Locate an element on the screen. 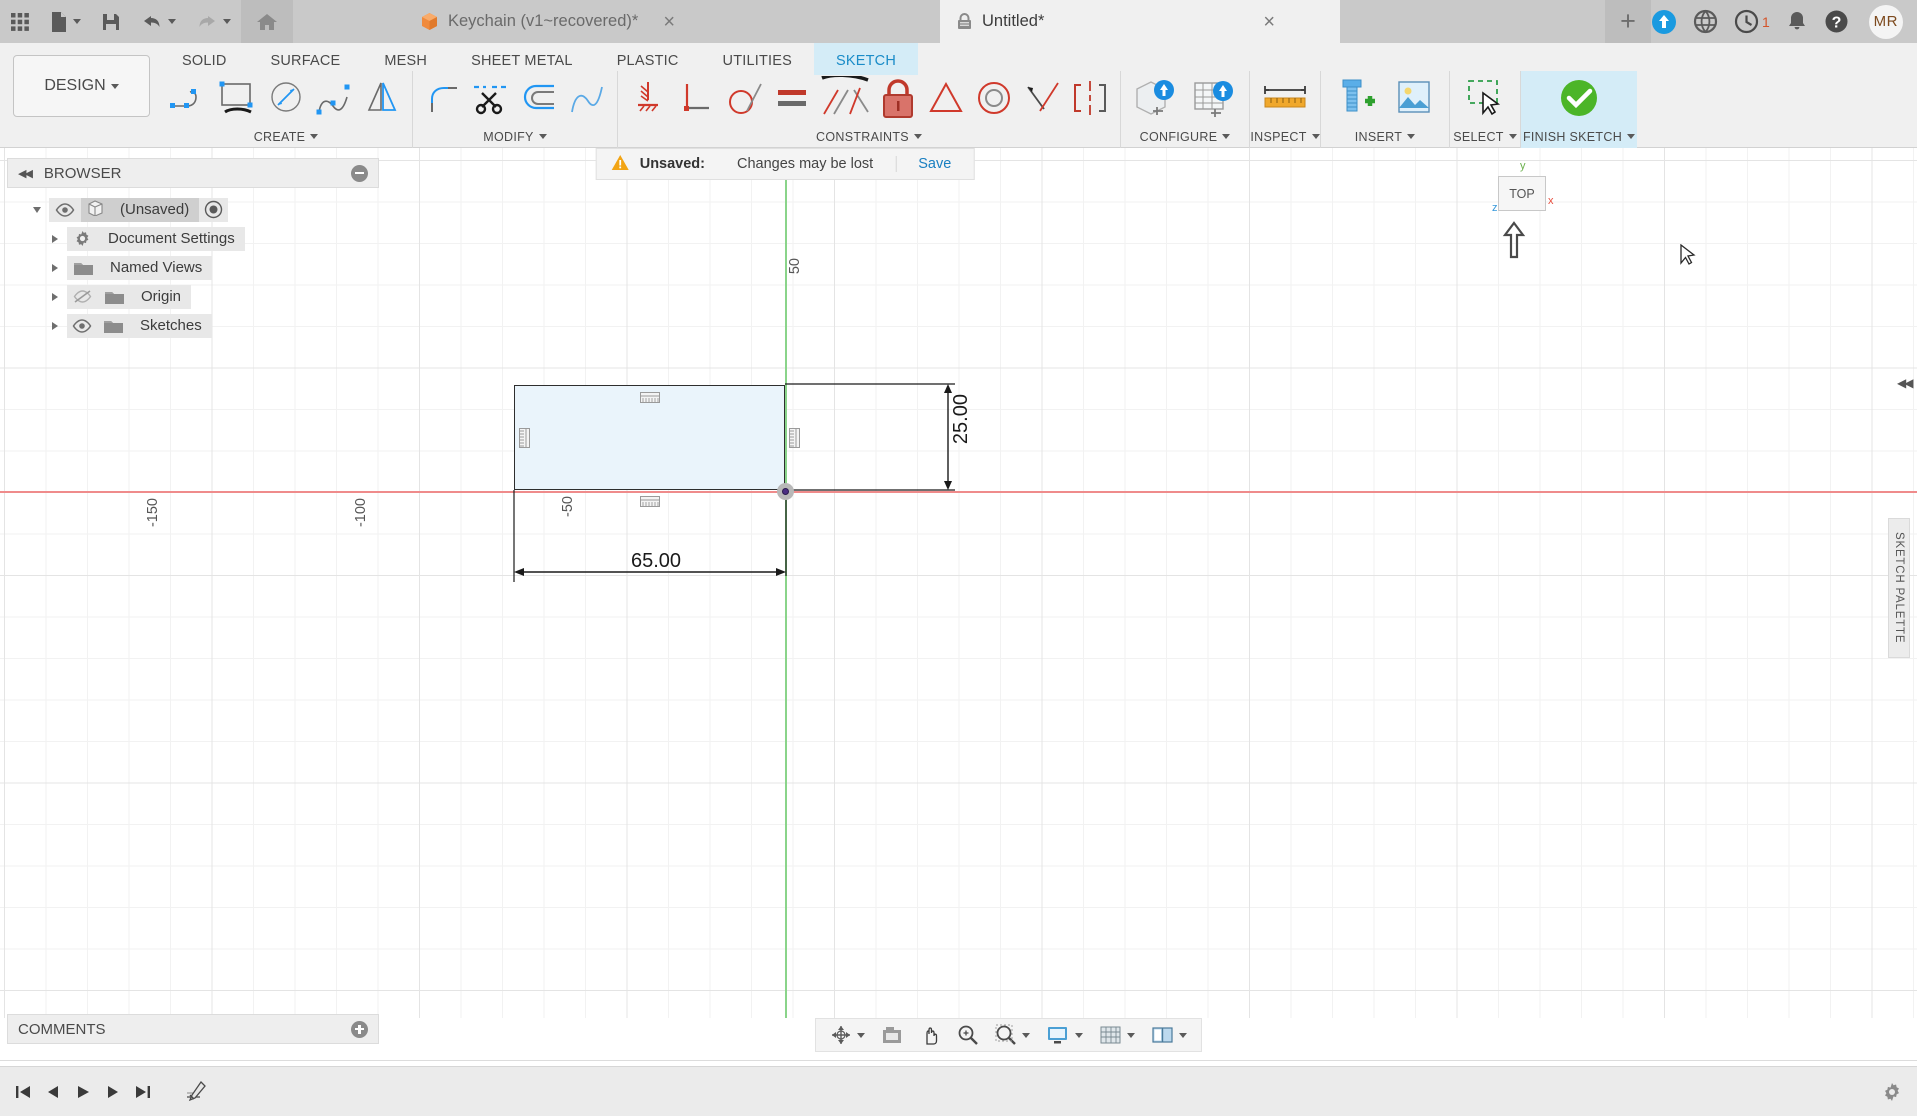  tangent-constraint-icon is located at coordinates (744, 98).